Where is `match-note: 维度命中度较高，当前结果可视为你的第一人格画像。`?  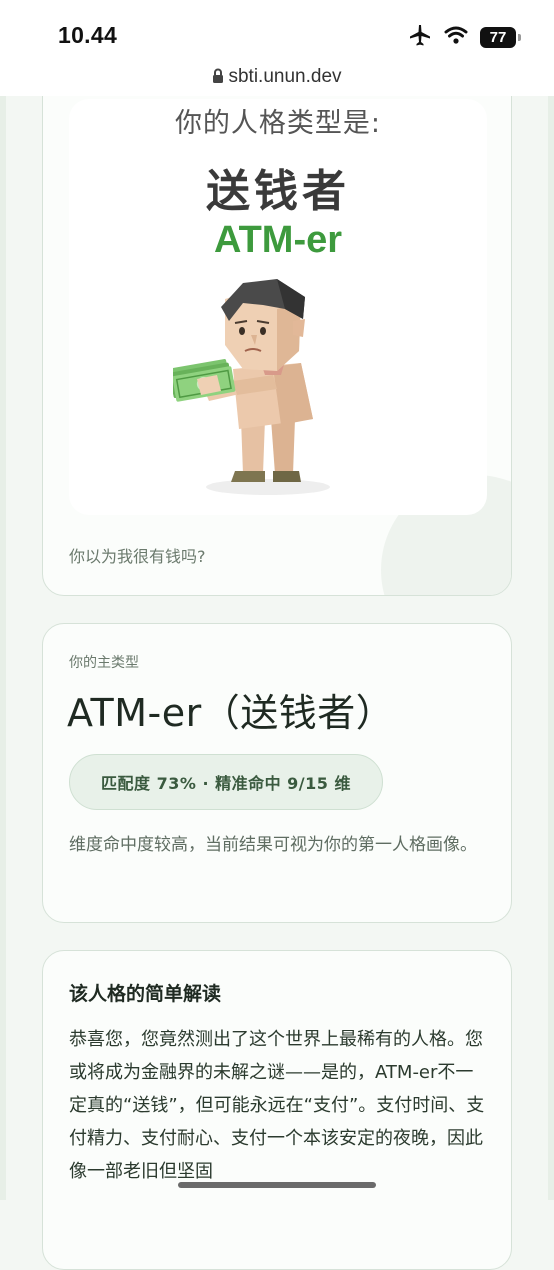
match-note: 维度命中度较高，当前结果可视为你的第一人格画像。 is located at coordinates (273, 845).